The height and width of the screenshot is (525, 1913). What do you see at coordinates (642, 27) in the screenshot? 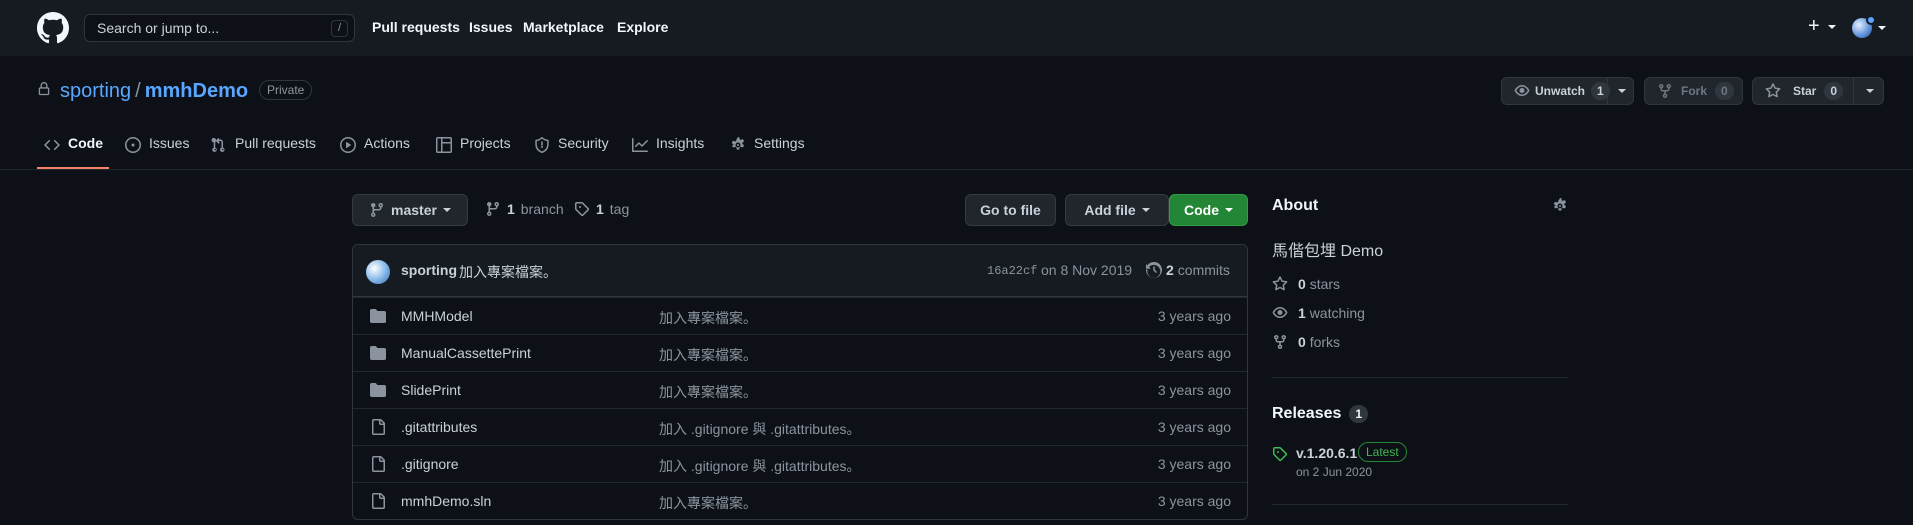
I see `nav-explore: Explore` at bounding box center [642, 27].